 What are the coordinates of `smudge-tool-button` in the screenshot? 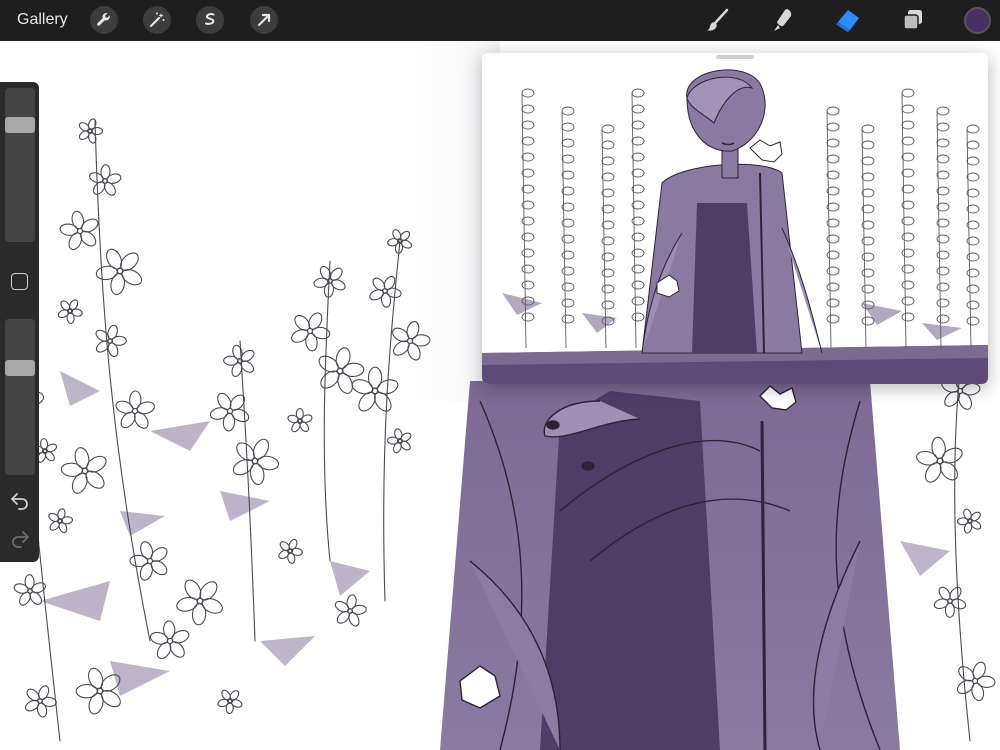 It's located at (783, 20).